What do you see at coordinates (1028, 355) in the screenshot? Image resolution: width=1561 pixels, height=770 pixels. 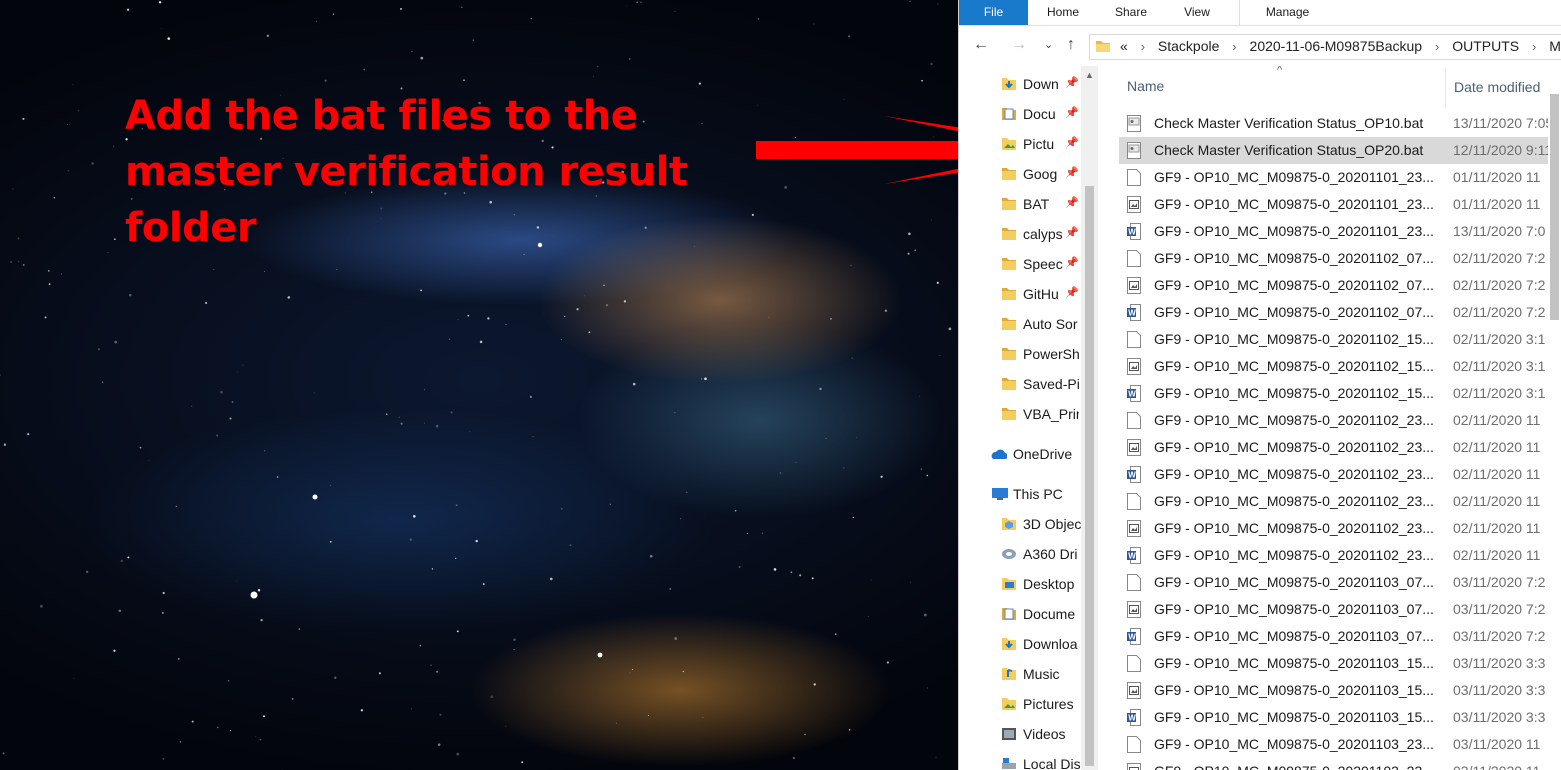 I see `nav-item-quick-access: PowerSh` at bounding box center [1028, 355].